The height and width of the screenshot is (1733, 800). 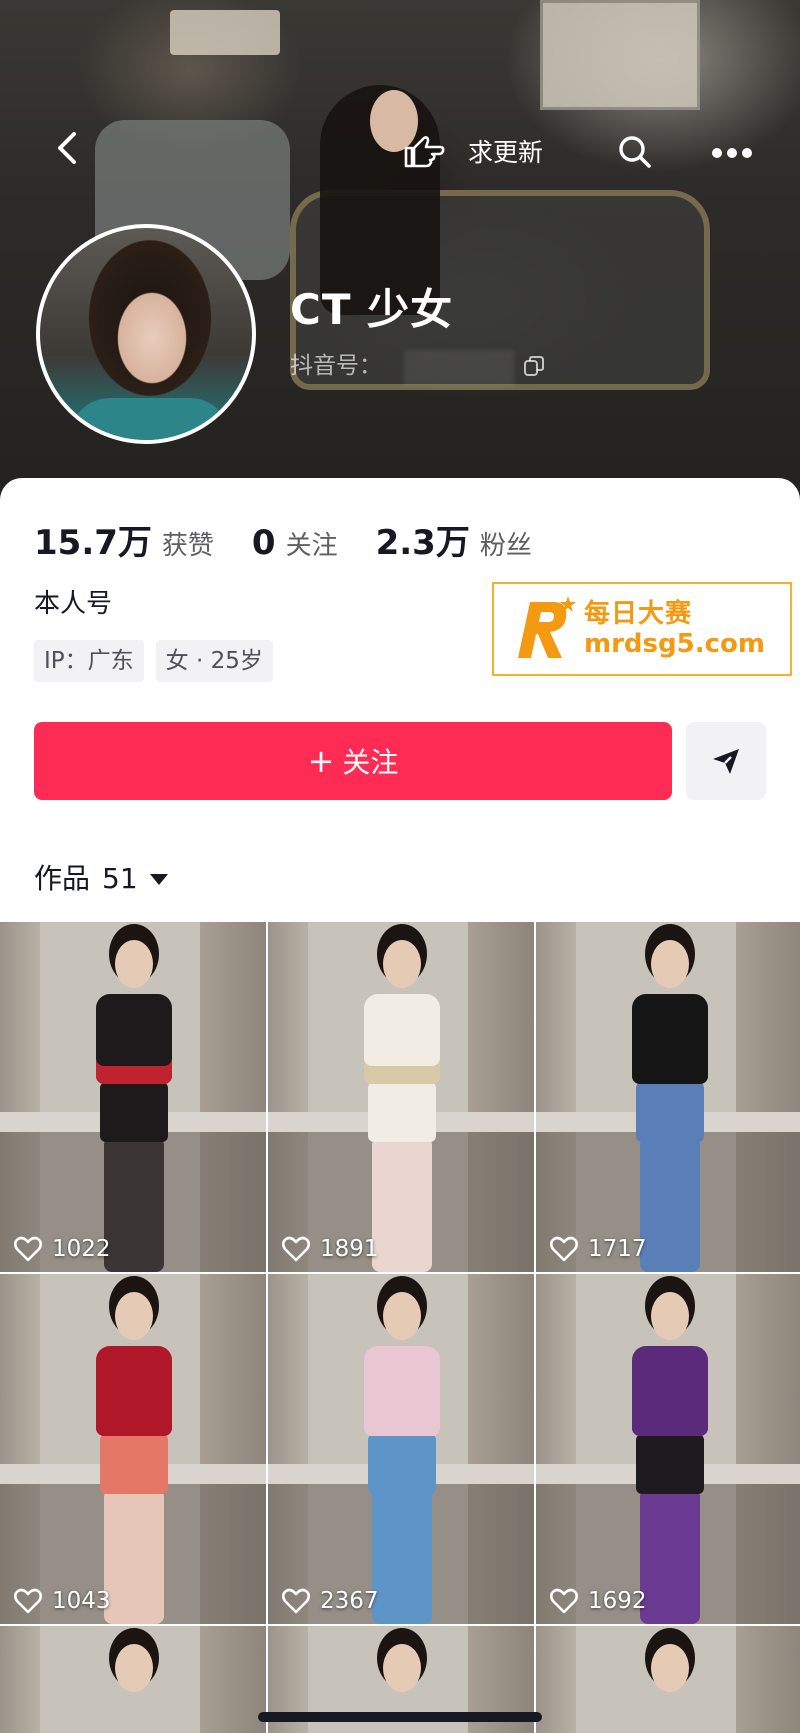 What do you see at coordinates (321, 761) in the screenshot?
I see `plus-icon: +` at bounding box center [321, 761].